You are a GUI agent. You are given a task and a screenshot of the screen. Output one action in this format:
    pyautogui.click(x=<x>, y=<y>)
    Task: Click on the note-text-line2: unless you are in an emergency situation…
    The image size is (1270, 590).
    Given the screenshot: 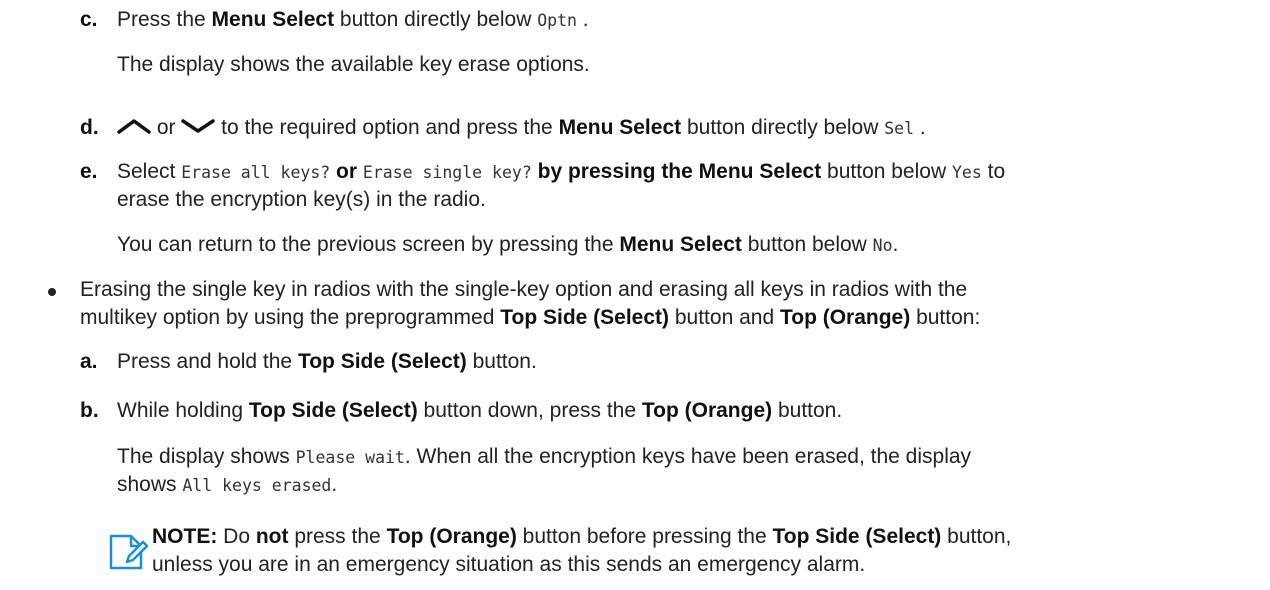 What is the action you would take?
    pyautogui.click(x=509, y=564)
    